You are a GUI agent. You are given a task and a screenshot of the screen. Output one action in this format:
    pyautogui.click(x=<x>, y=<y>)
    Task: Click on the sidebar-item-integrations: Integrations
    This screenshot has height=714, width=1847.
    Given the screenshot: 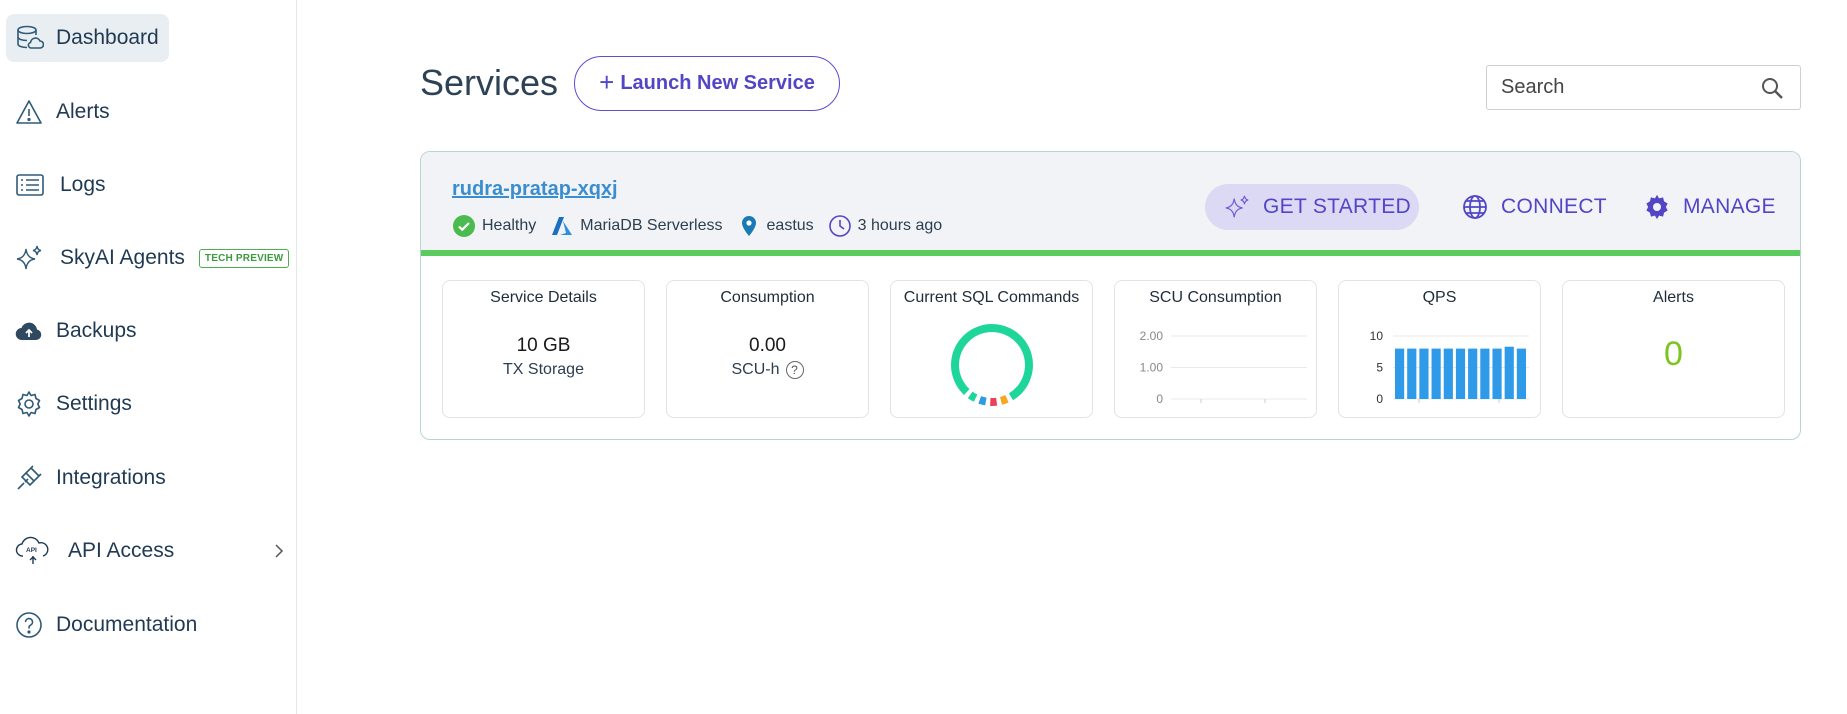 What is the action you would take?
    pyautogui.click(x=91, y=478)
    